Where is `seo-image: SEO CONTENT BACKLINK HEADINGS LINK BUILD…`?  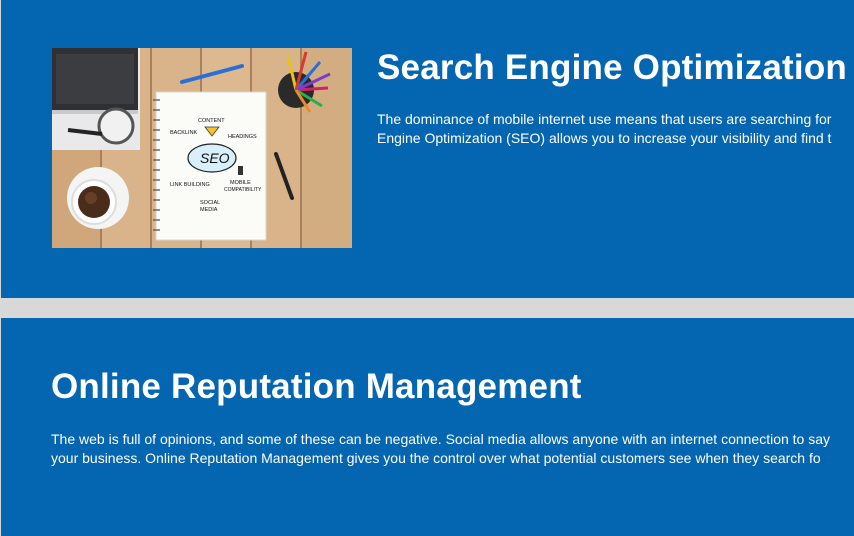
seo-image: SEO CONTENT BACKLINK HEADINGS LINK BUILD… is located at coordinates (202, 148).